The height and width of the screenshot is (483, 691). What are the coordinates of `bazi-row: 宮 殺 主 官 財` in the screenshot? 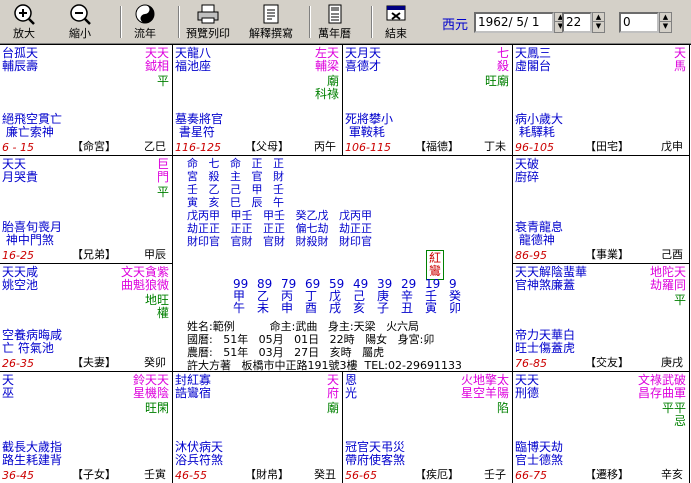 It's located at (235, 176).